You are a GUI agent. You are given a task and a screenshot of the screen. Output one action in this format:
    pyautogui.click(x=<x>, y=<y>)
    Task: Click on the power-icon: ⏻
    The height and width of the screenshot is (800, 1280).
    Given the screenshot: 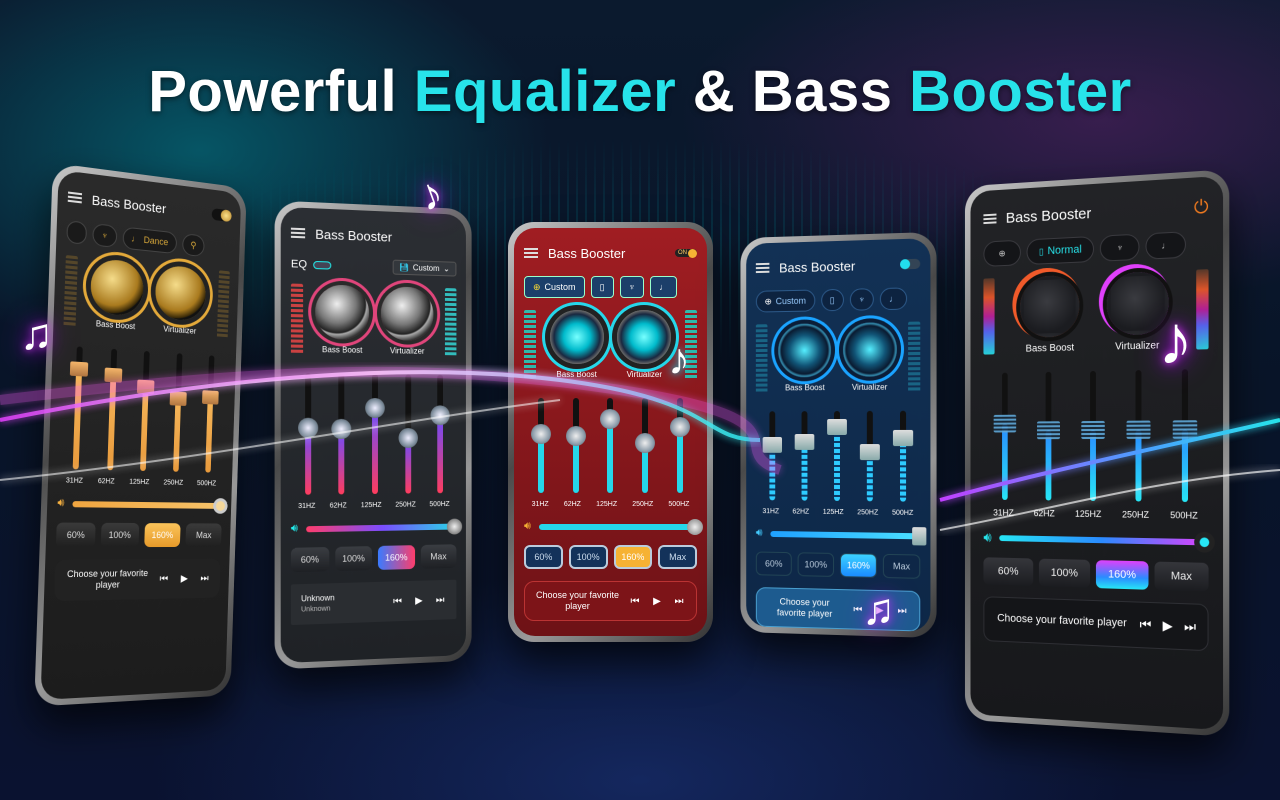 What is the action you would take?
    pyautogui.click(x=1201, y=207)
    